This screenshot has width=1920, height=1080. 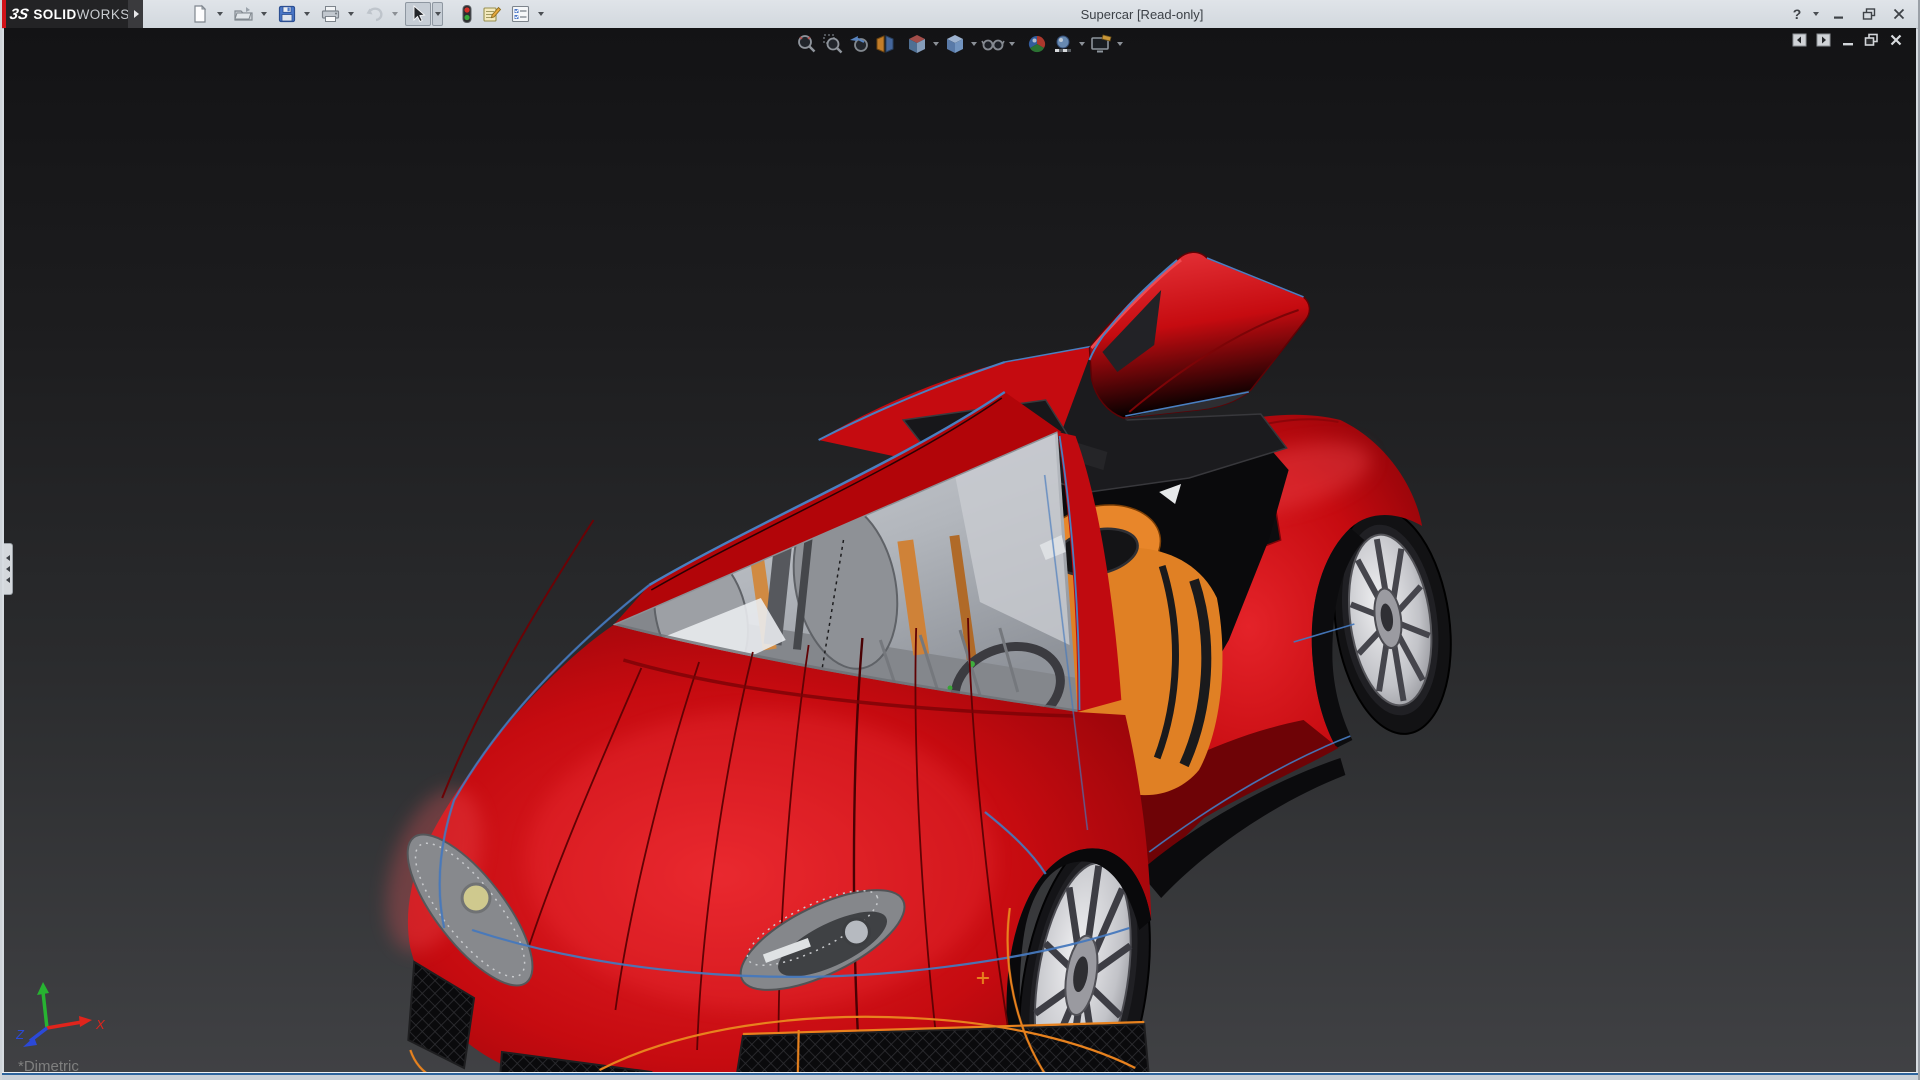 I want to click on doc-minimize-button, so click(x=1847, y=39).